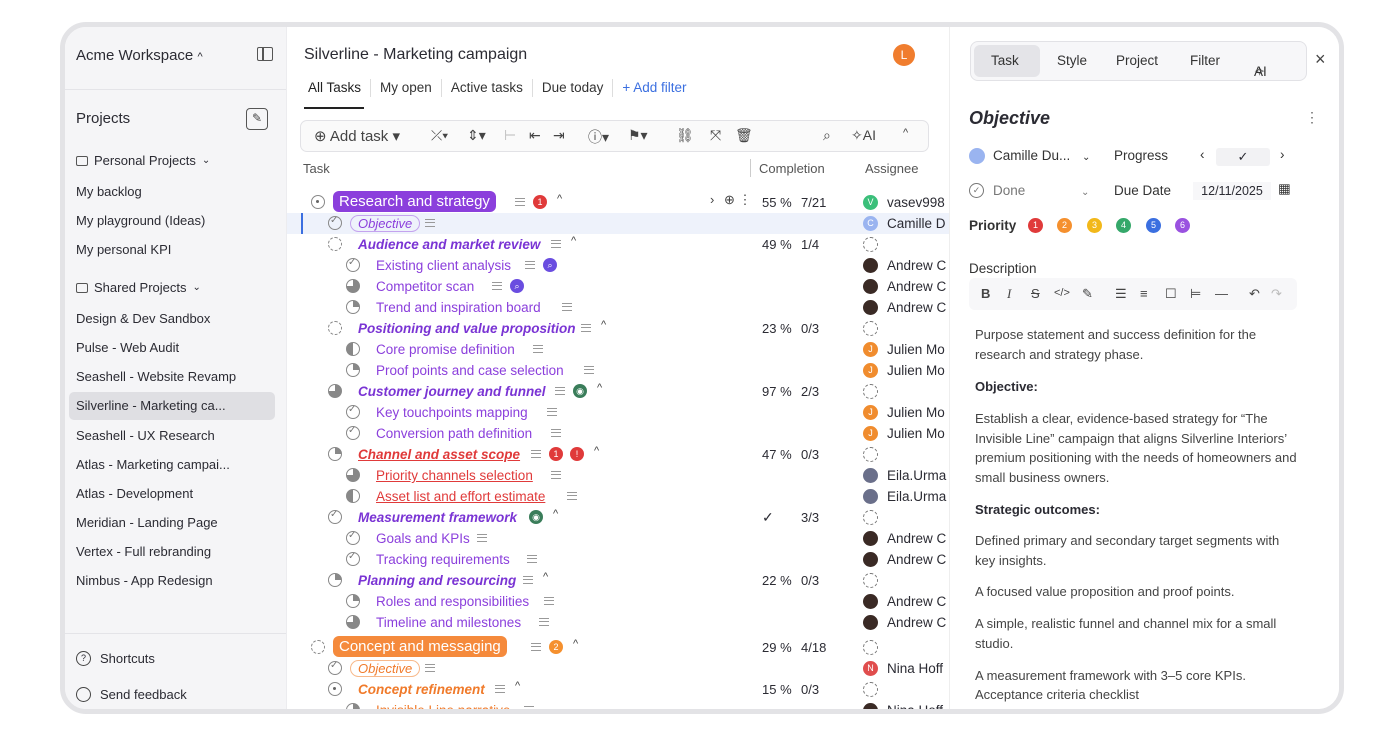  What do you see at coordinates (445, 349) in the screenshot?
I see `task-name: Core promise definition` at bounding box center [445, 349].